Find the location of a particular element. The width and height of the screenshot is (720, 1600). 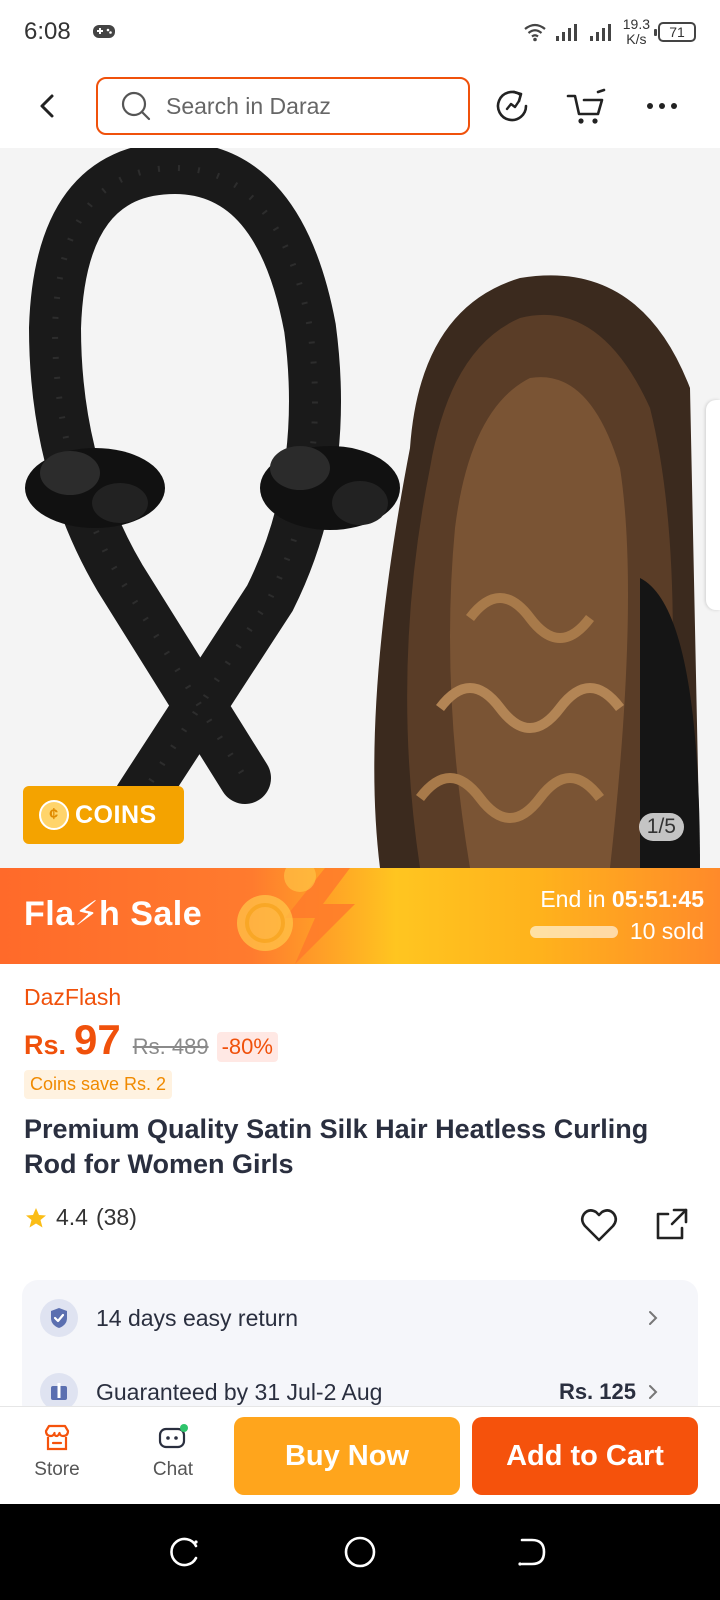

easy-return-chevron is located at coordinates (653, 1318).